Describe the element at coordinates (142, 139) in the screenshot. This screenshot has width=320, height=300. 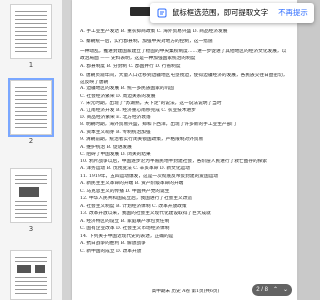
I see `document-line: 9. 清朝前期，统治者实行闭关锁国政策，严格限制对外贸易` at that location.